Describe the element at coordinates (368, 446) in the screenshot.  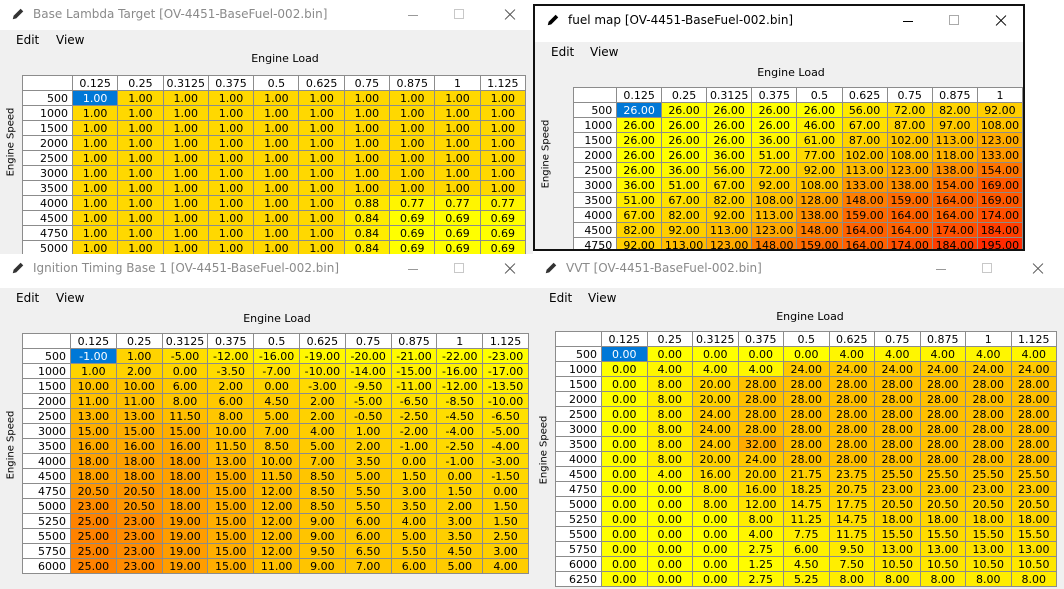
I see `table-cell: 2.00` at that location.